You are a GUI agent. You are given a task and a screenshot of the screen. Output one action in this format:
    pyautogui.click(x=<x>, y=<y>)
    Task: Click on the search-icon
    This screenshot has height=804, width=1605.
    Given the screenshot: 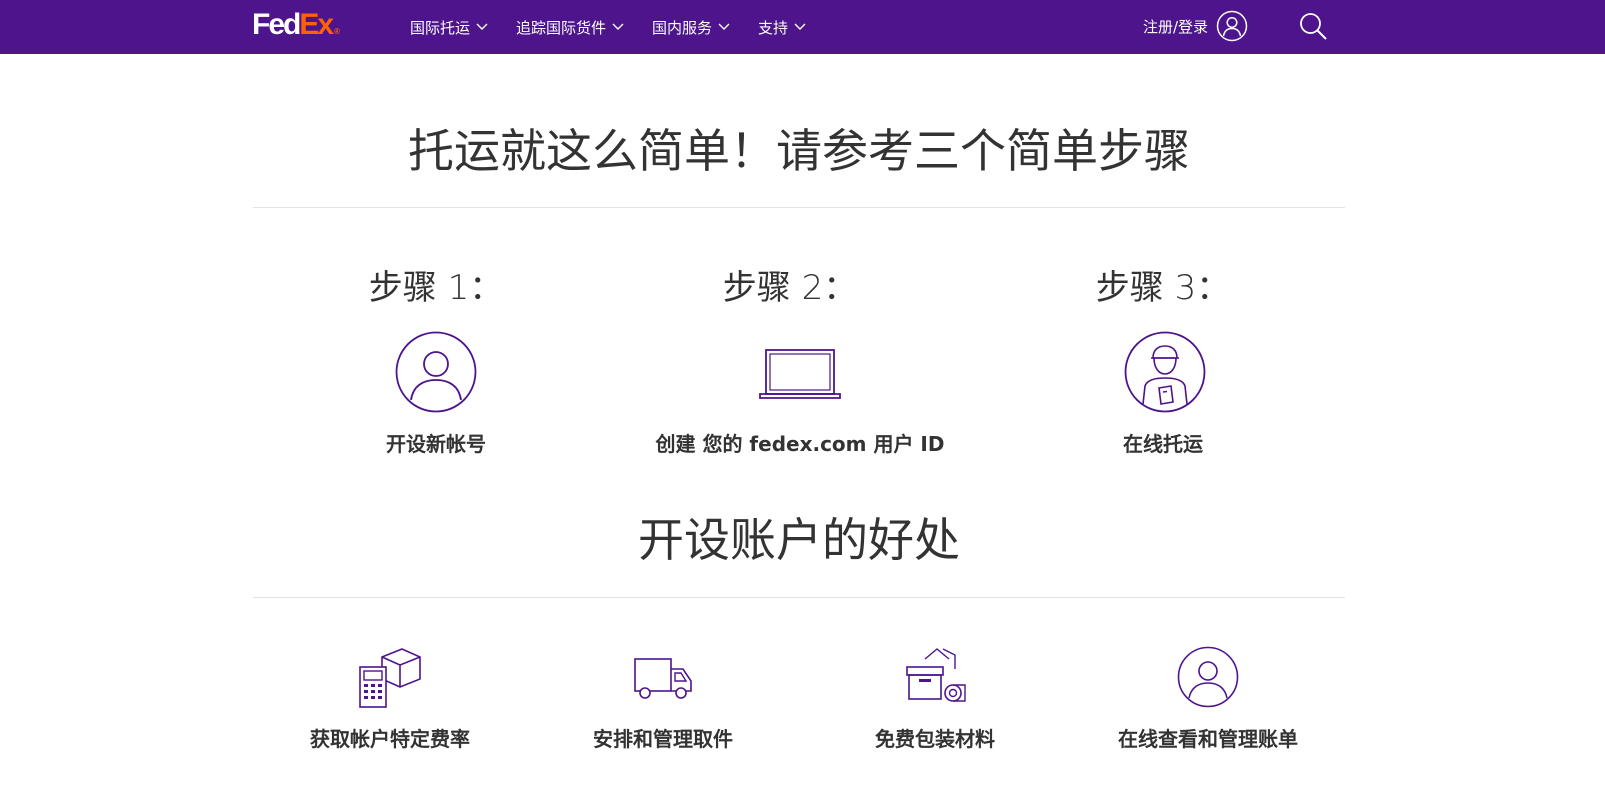 What is the action you would take?
    pyautogui.click(x=1313, y=26)
    